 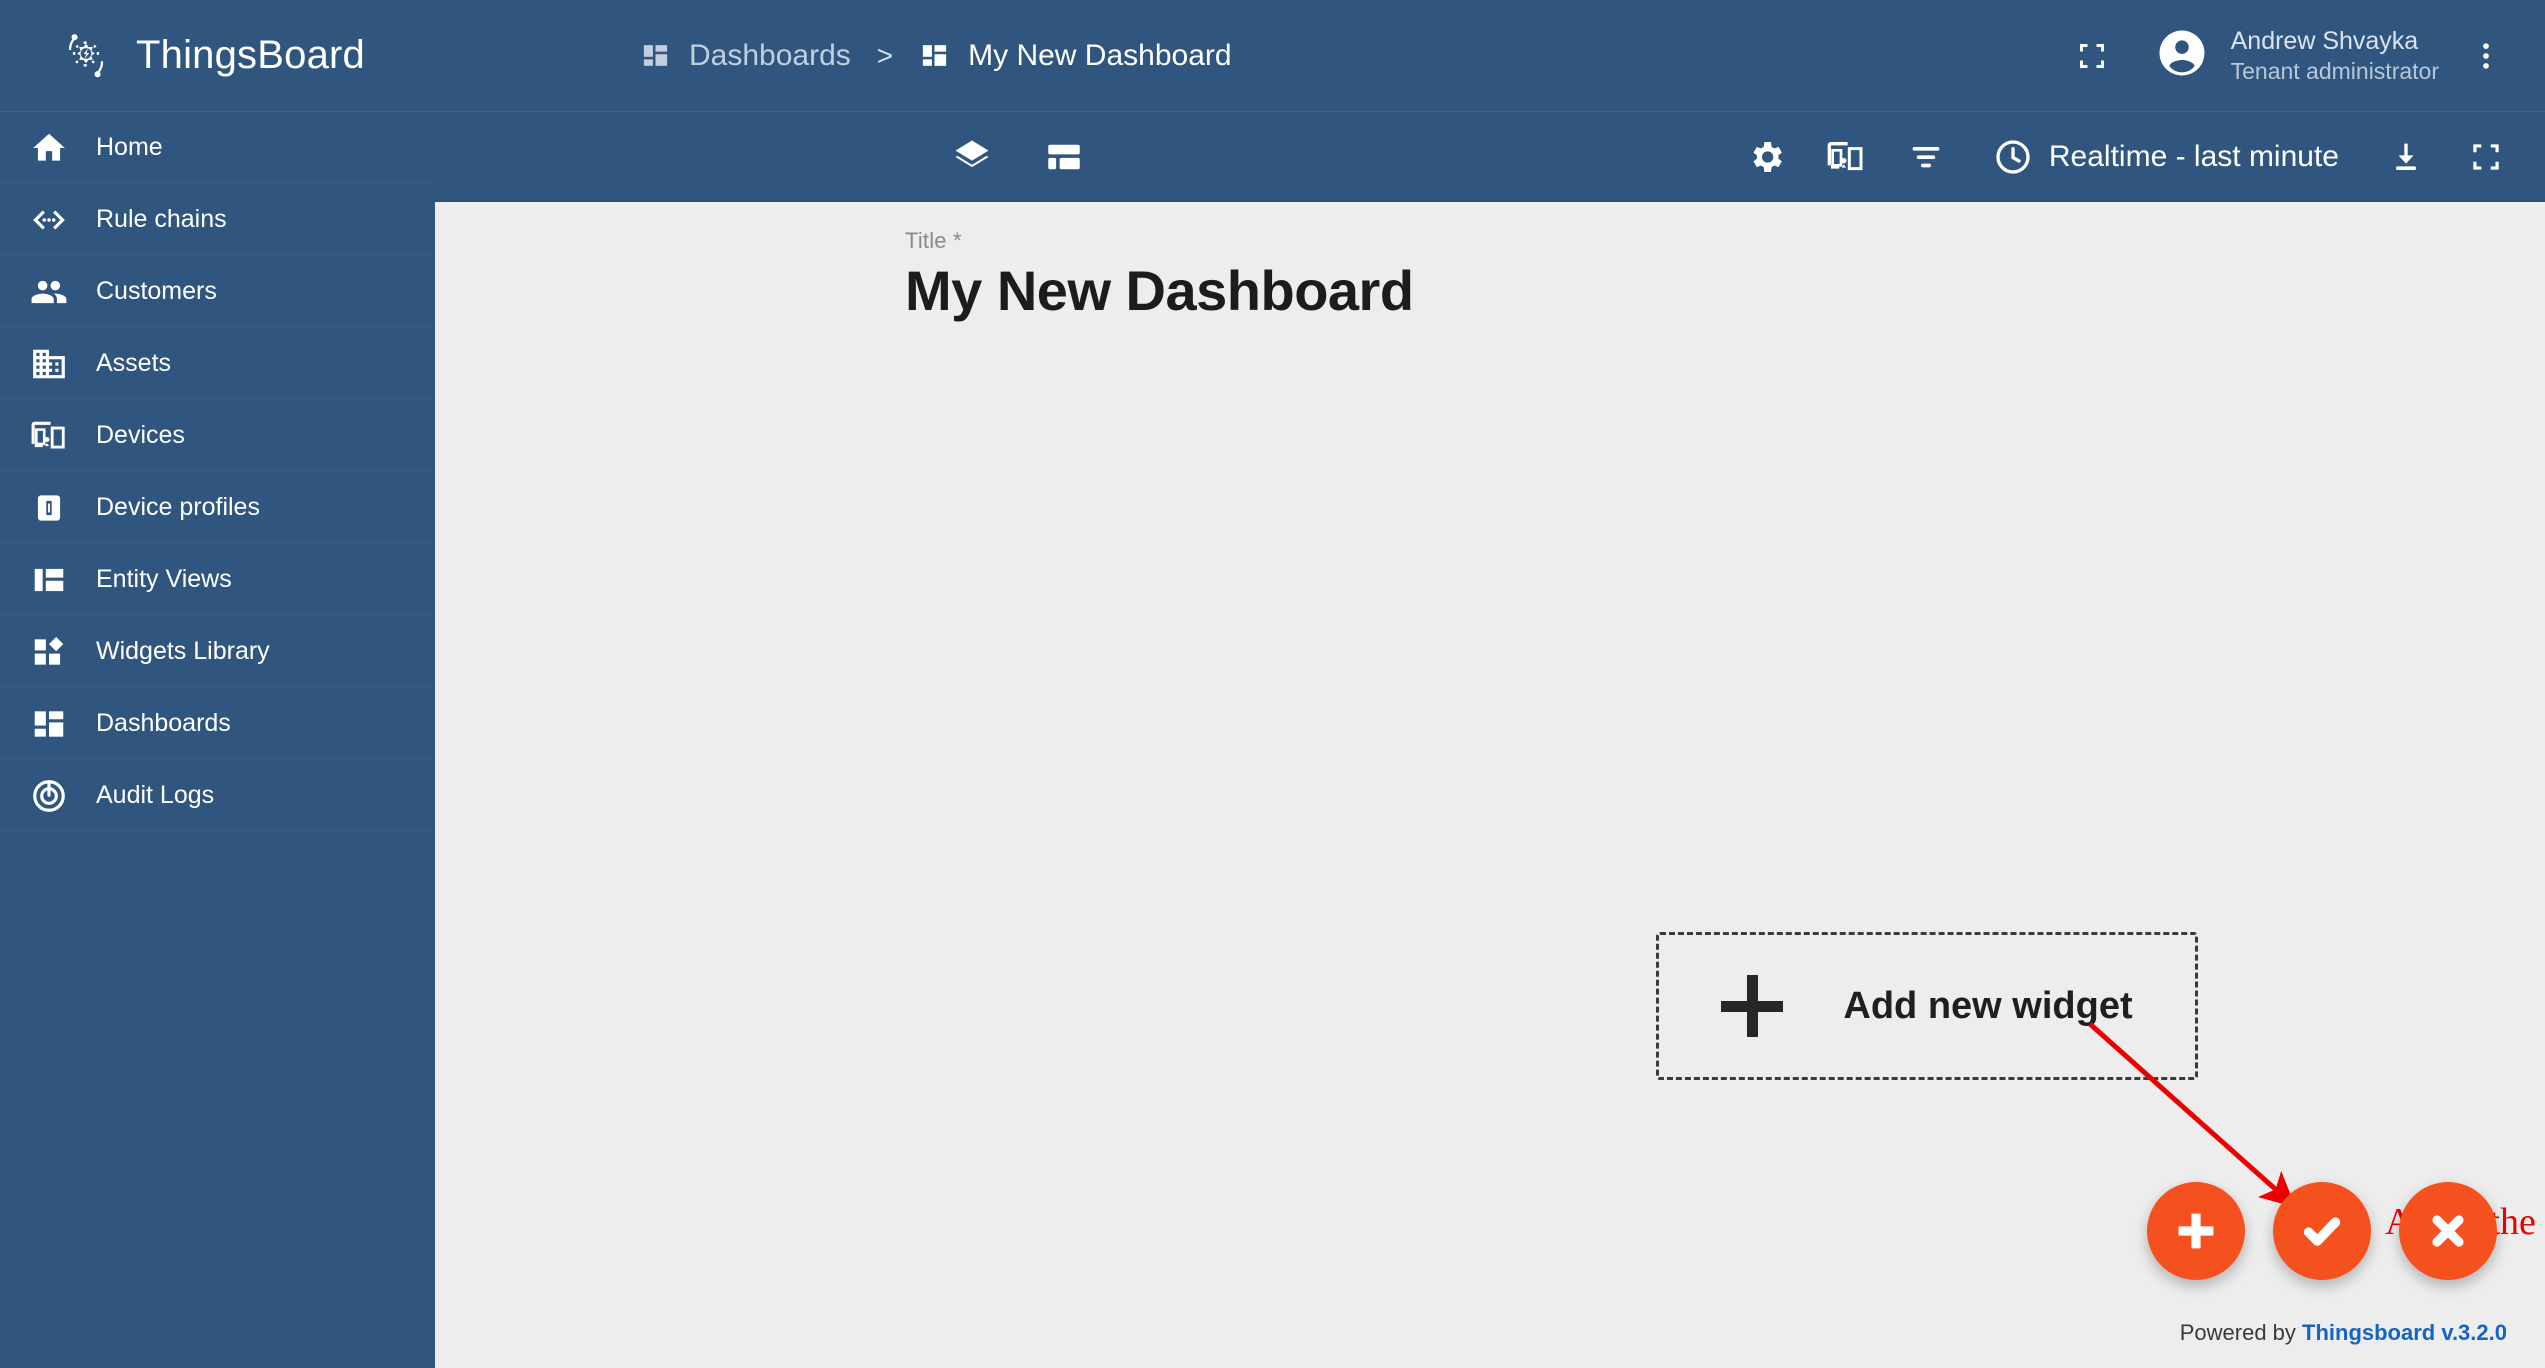 I want to click on sidebar-item-rule-chains: Rule chains, so click(x=217, y=220).